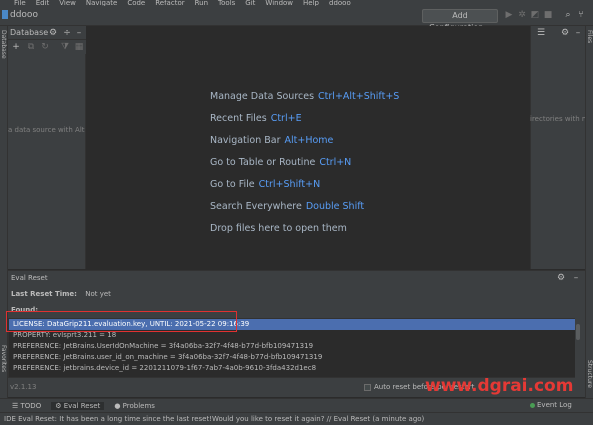 Image resolution: width=593 pixels, height=425 pixels. Describe the element at coordinates (256, 118) in the screenshot. I see `welcome-item: Recent Files Ctrl+E` at that location.